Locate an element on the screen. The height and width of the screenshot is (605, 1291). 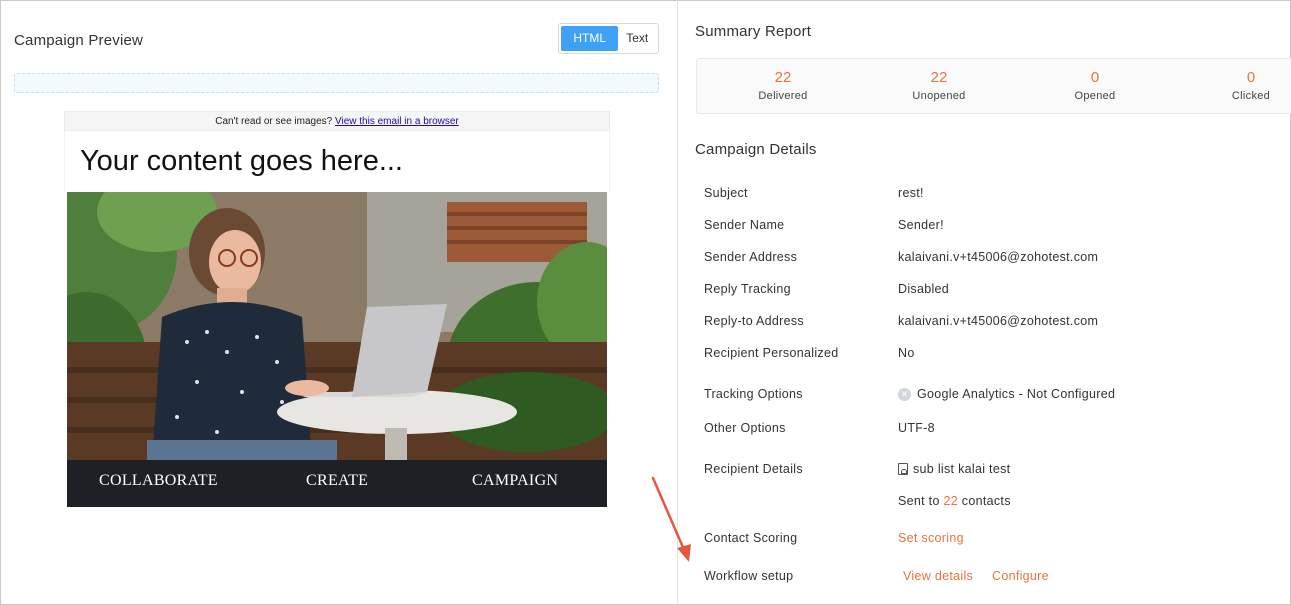
tracking-options-label: Tracking Options is located at coordinates (753, 394).